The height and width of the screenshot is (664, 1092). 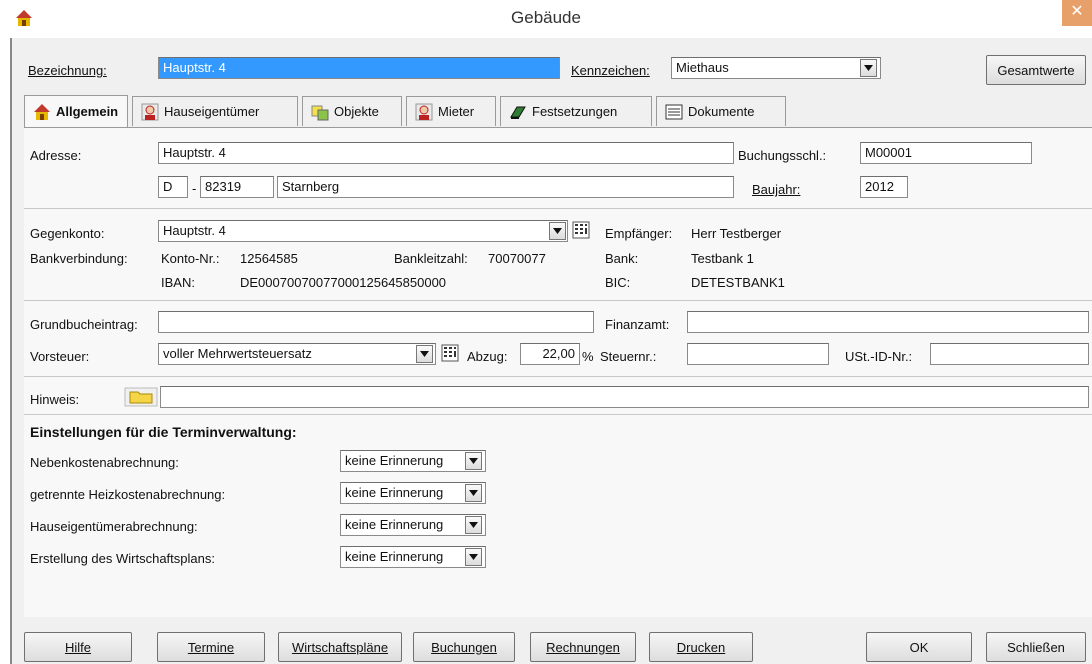 What do you see at coordinates (42, 111) in the screenshot?
I see `house-icon` at bounding box center [42, 111].